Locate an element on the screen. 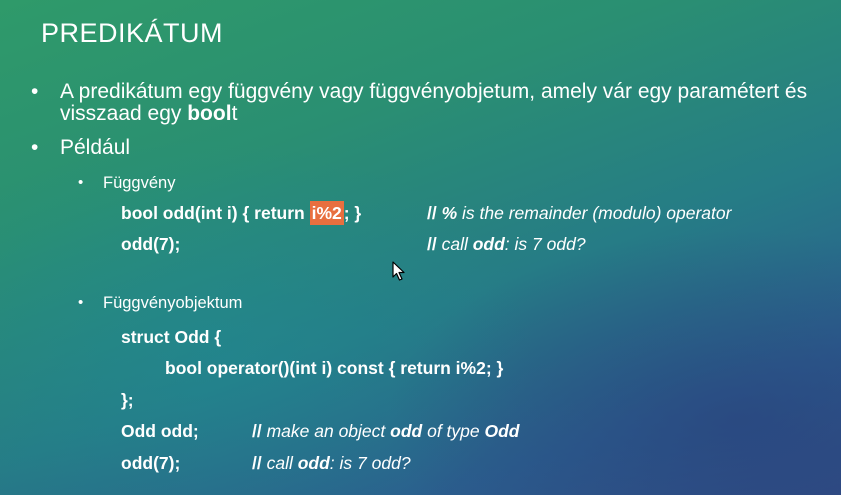 This screenshot has height=495, width=841. code-line-struct-end: }; is located at coordinates (127, 400).